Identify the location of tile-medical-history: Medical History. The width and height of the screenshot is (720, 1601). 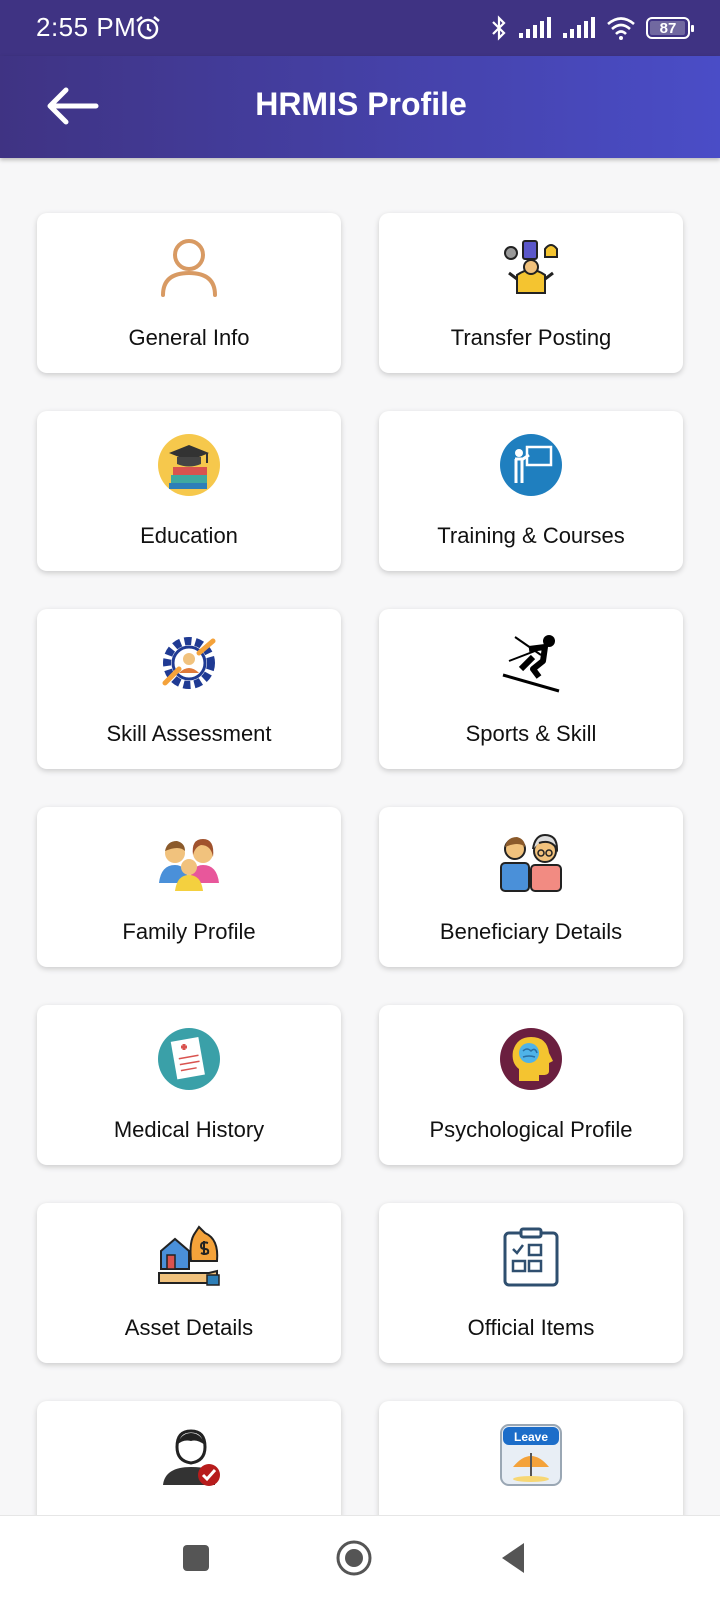
(189, 1085).